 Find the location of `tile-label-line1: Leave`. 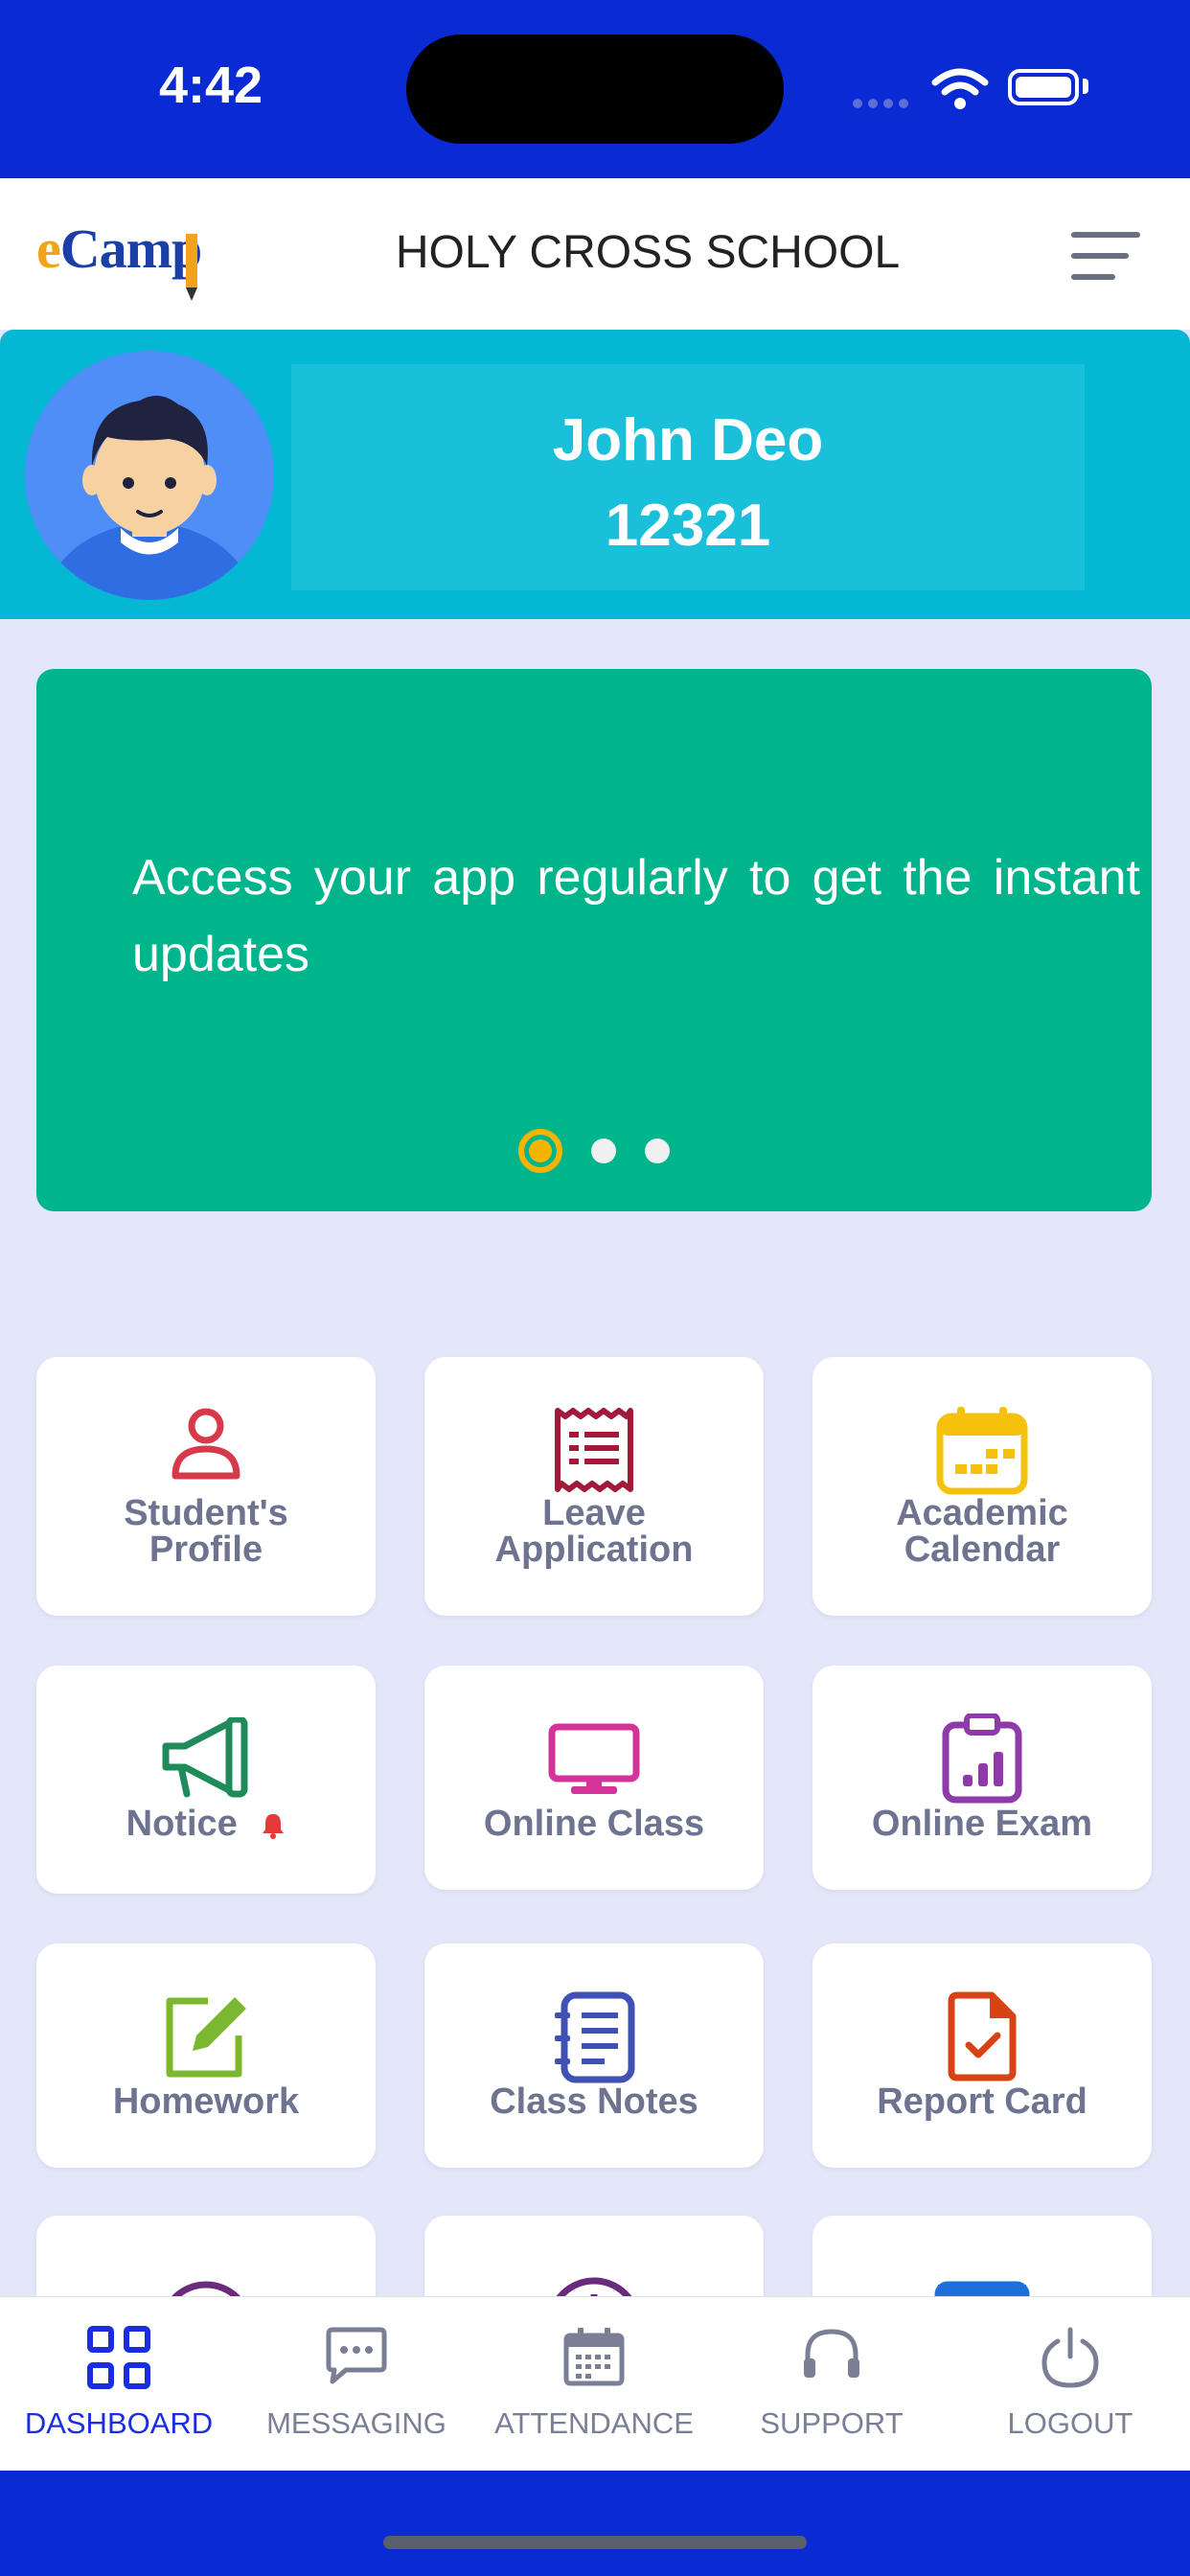

tile-label-line1: Leave is located at coordinates (594, 1513).